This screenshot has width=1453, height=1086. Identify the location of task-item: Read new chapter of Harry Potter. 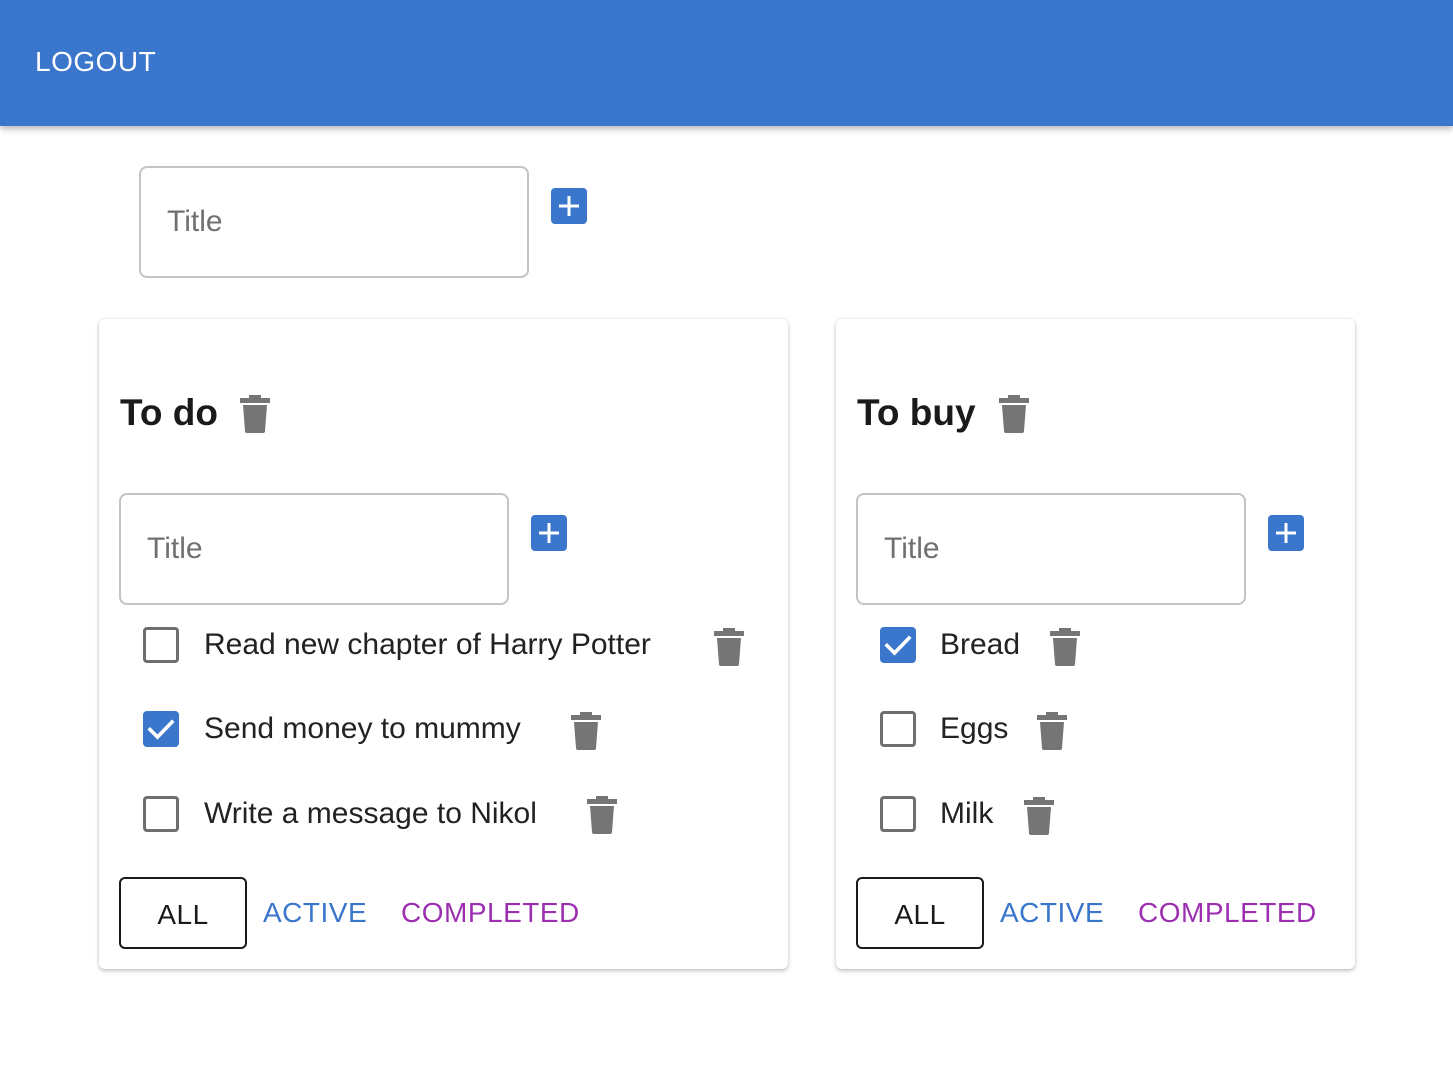
(448, 647).